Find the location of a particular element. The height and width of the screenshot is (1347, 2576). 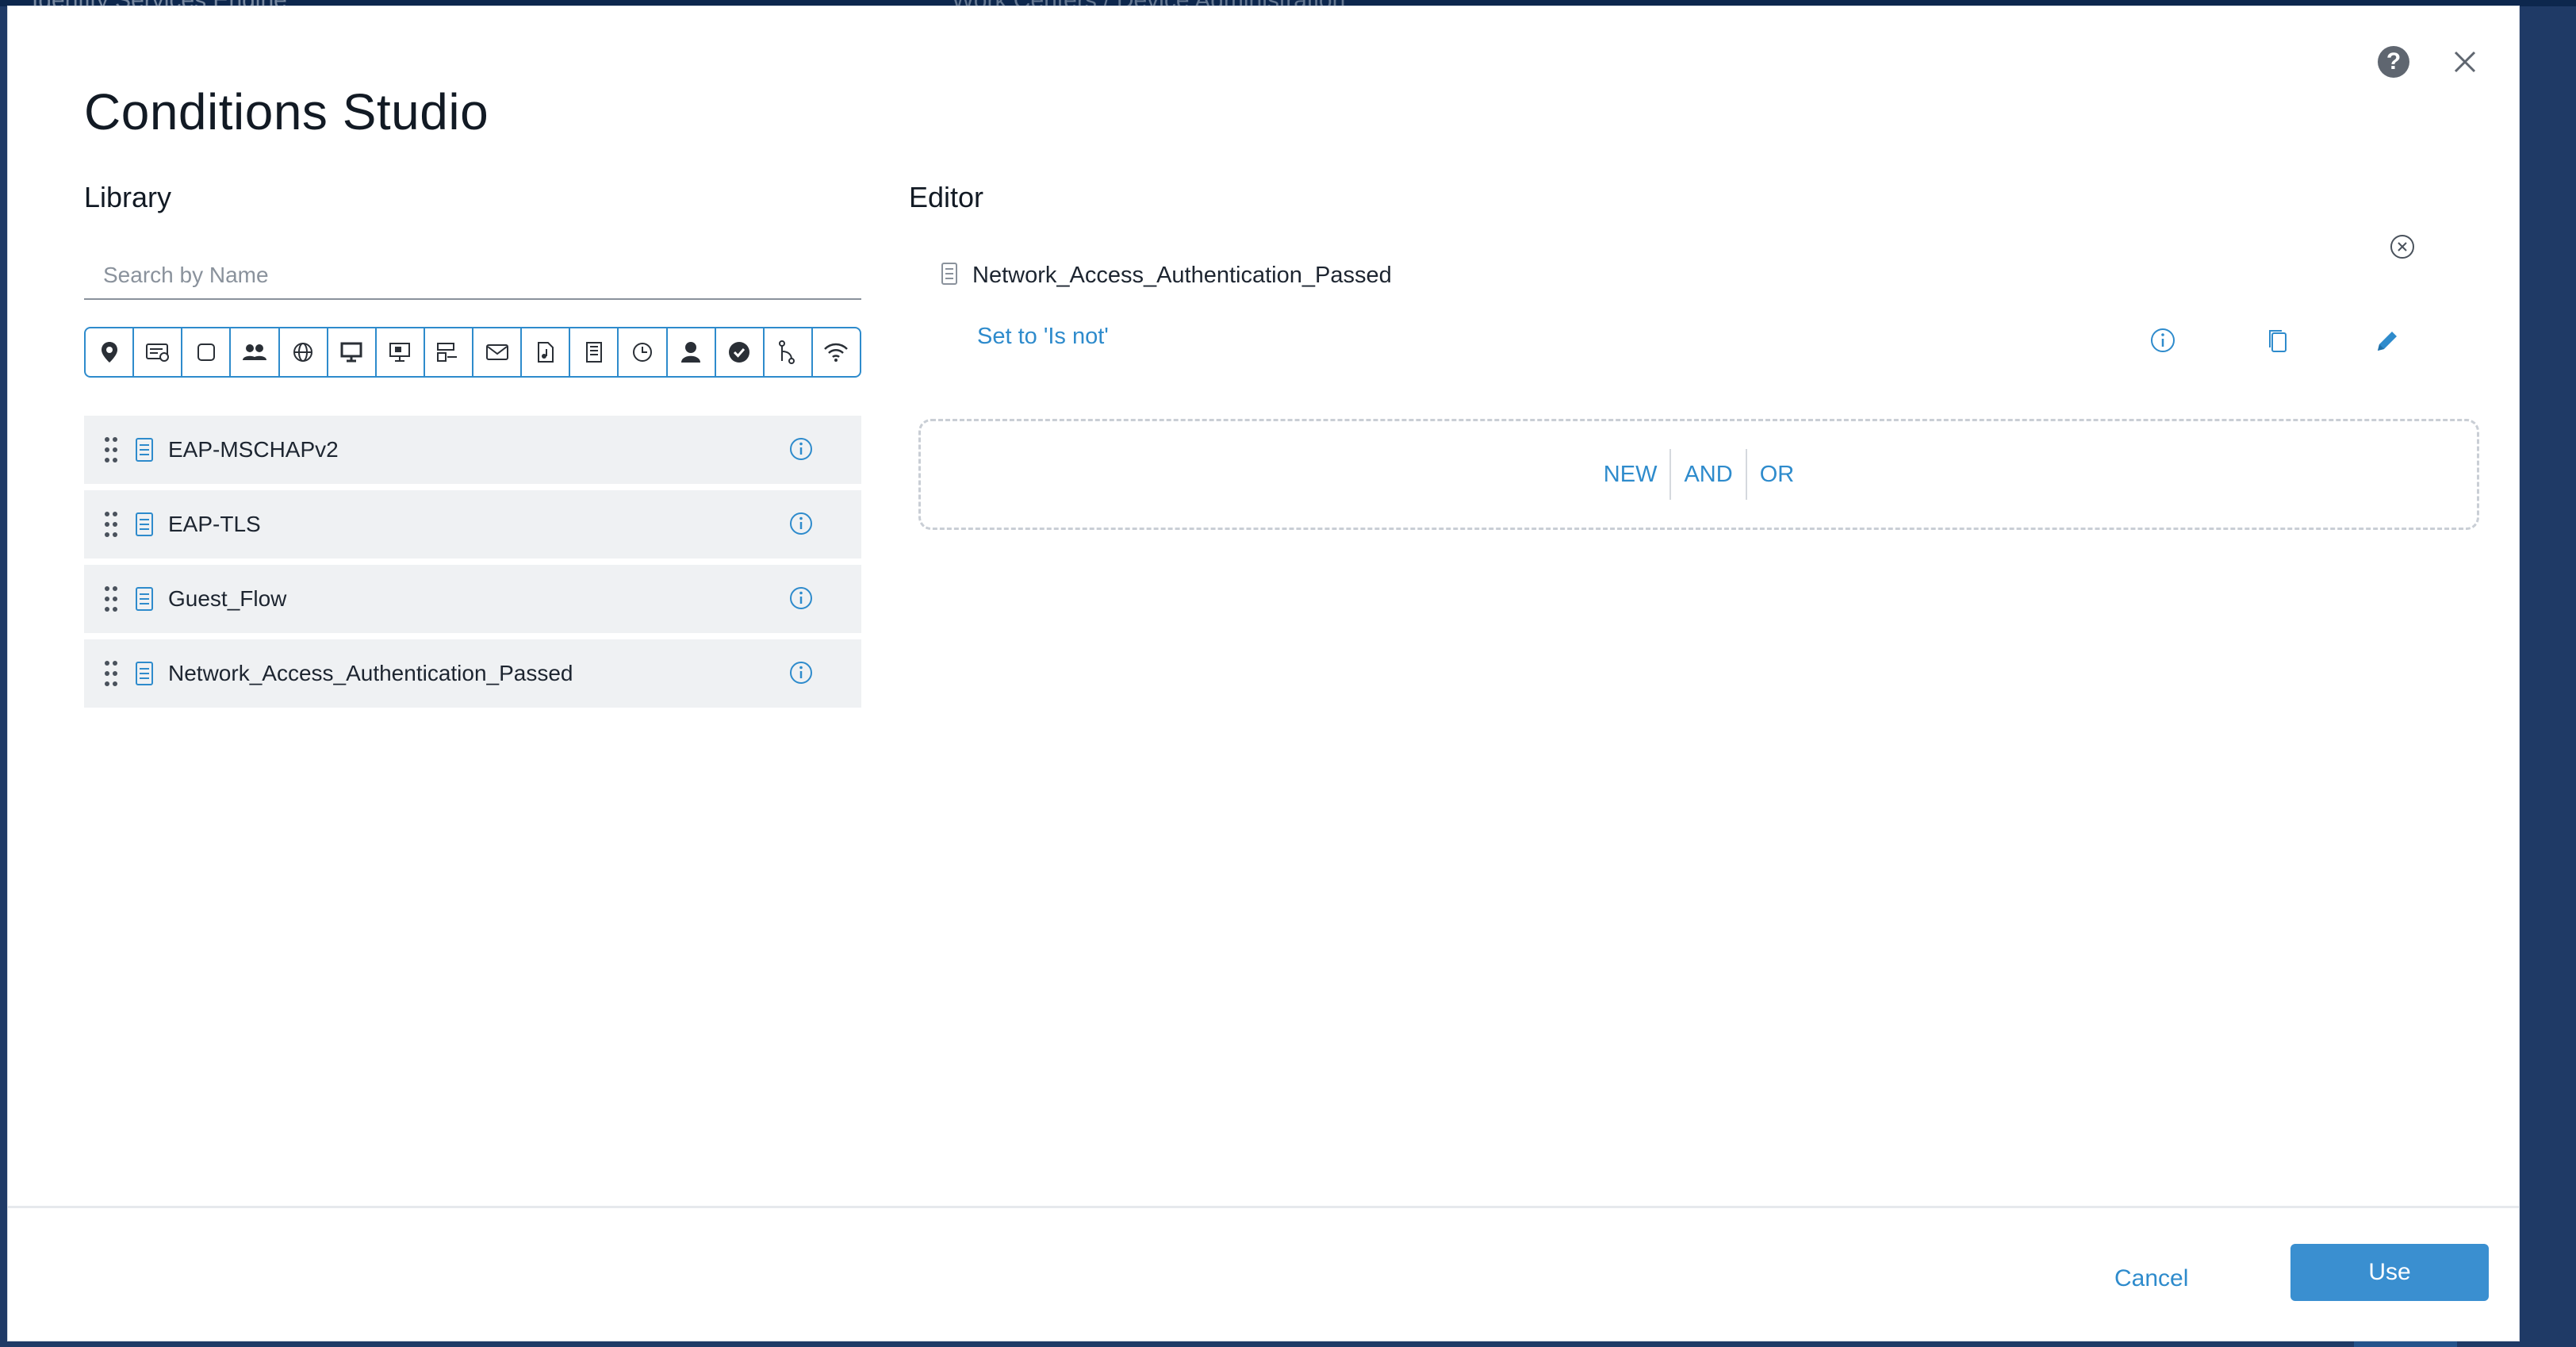

editor-condition-row: Network_Access_Authentication_Passed is located at coordinates (1166, 276).